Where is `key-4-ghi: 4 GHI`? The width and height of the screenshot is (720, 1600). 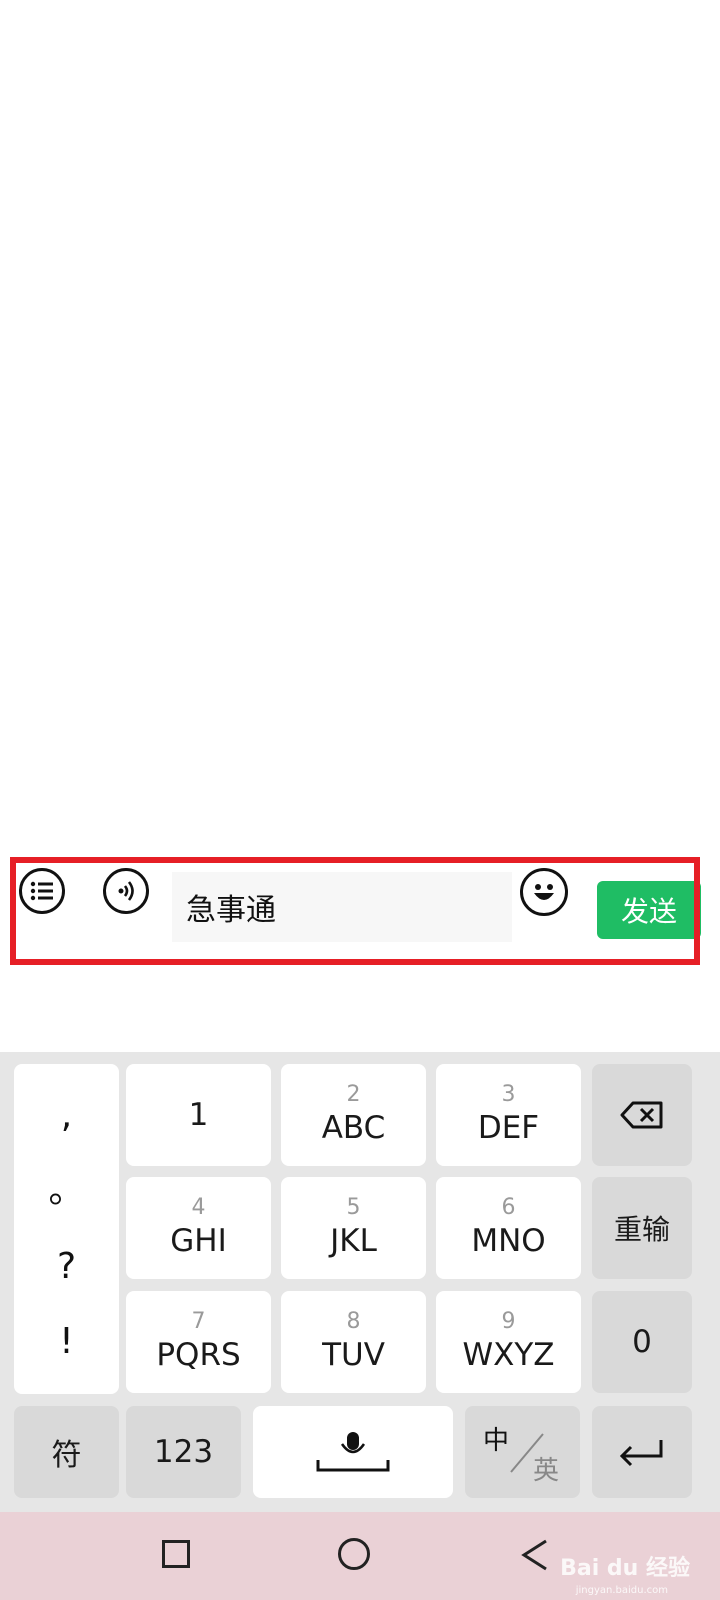 key-4-ghi: 4 GHI is located at coordinates (198, 1228).